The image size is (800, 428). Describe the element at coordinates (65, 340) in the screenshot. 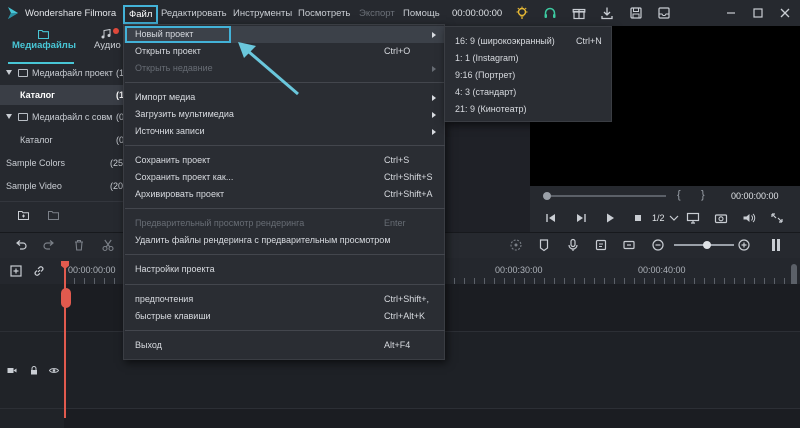

I see `playhead` at that location.